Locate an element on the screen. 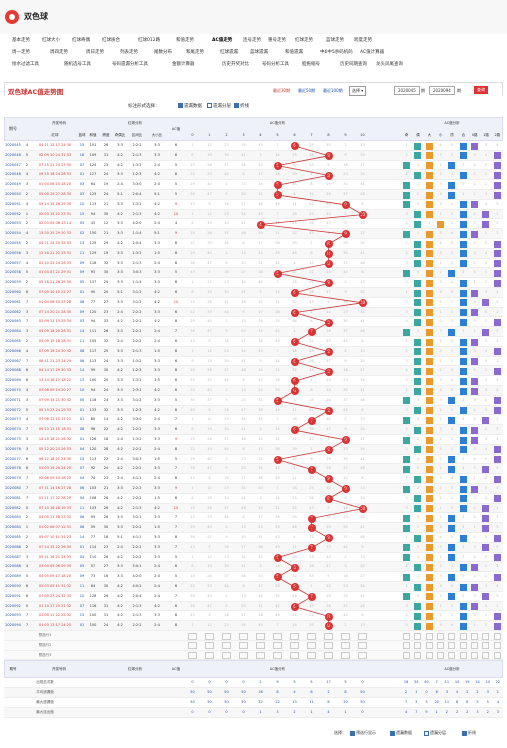  nav-link: 号码遗漏分析工具 is located at coordinates (130, 64).